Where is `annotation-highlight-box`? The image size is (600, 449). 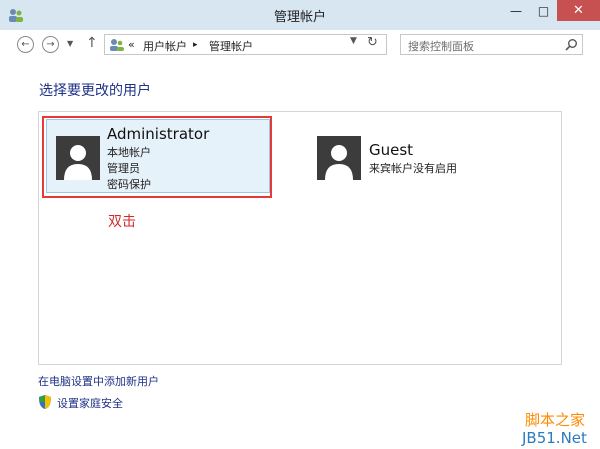
annotation-highlight-box is located at coordinates (157, 157).